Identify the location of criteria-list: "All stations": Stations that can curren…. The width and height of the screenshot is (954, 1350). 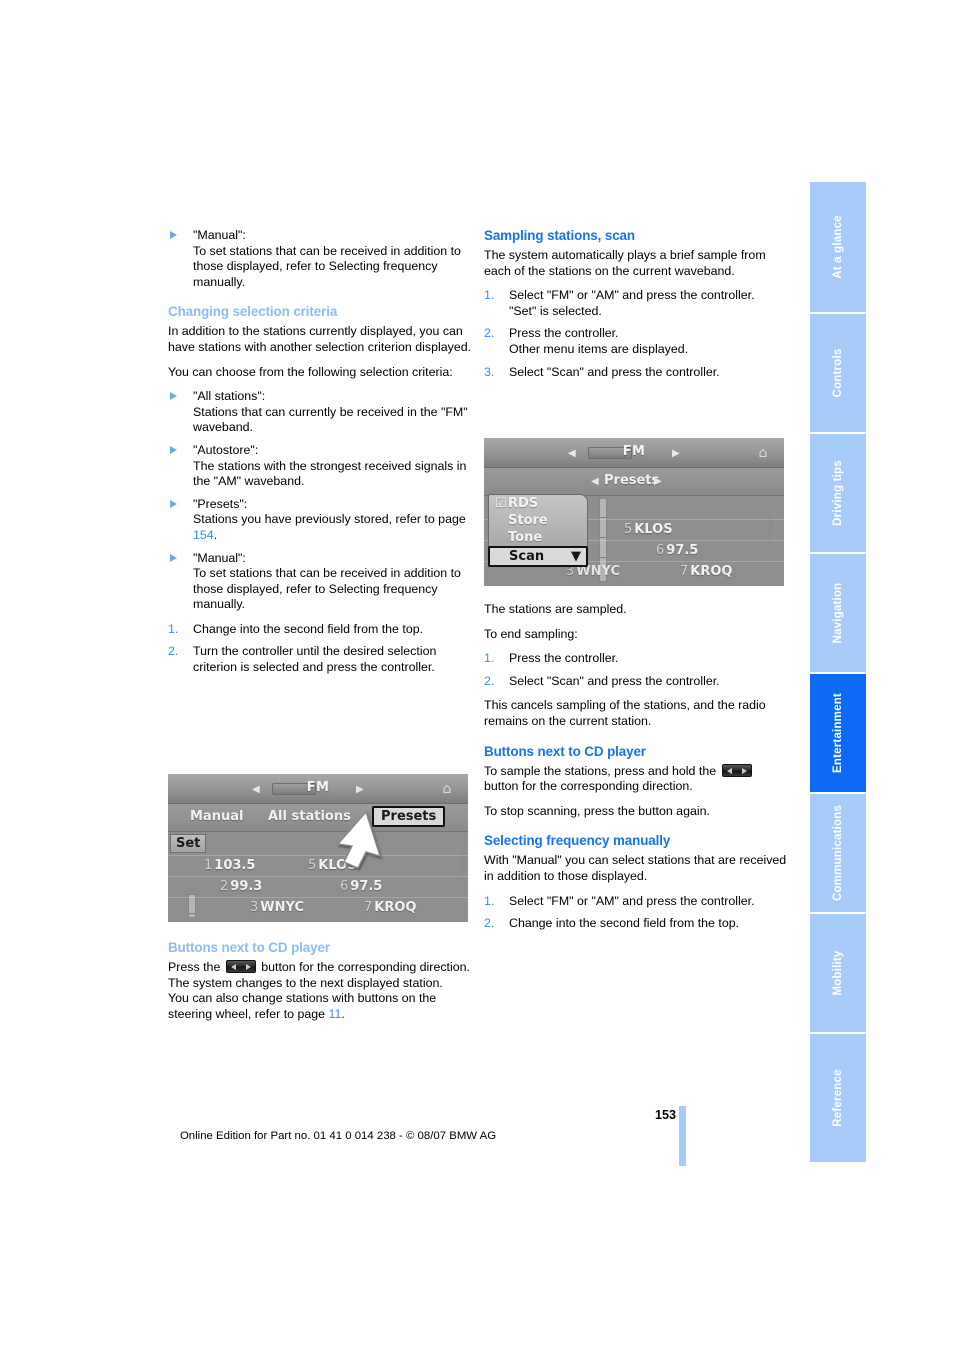
(321, 501).